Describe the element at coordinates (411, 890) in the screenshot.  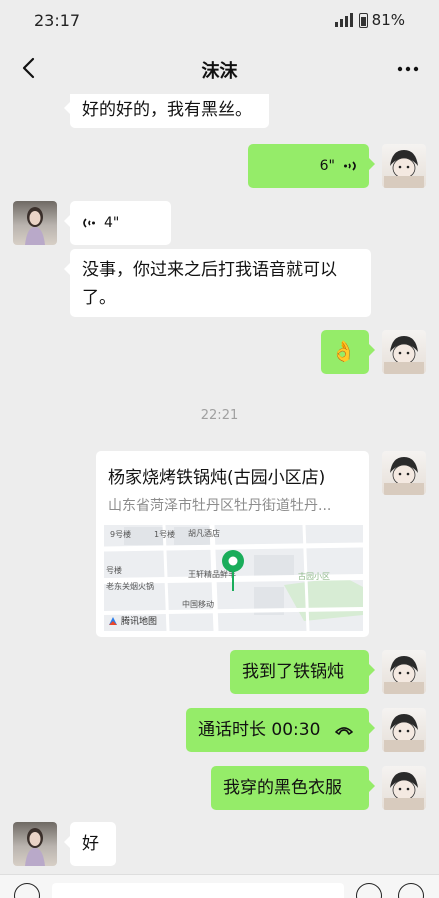
I see `more-actions-plus-icon` at that location.